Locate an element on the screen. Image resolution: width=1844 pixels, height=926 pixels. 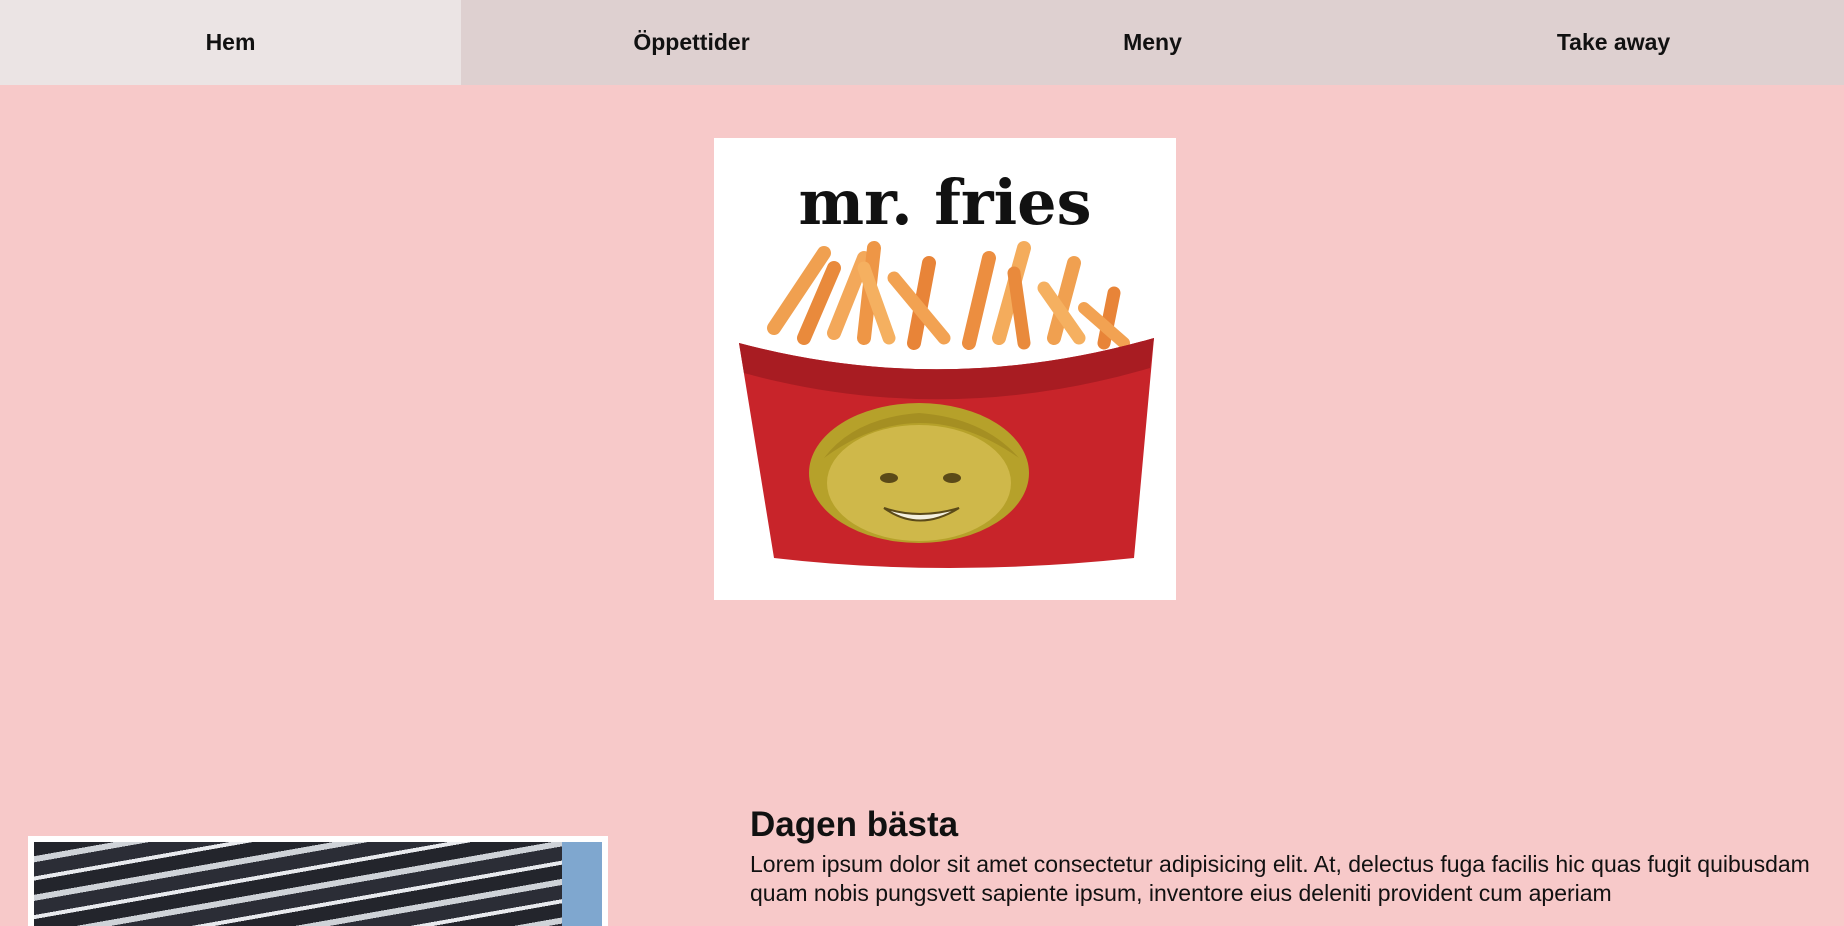
logo-illustration: mr. fries is located at coordinates (946, 367).